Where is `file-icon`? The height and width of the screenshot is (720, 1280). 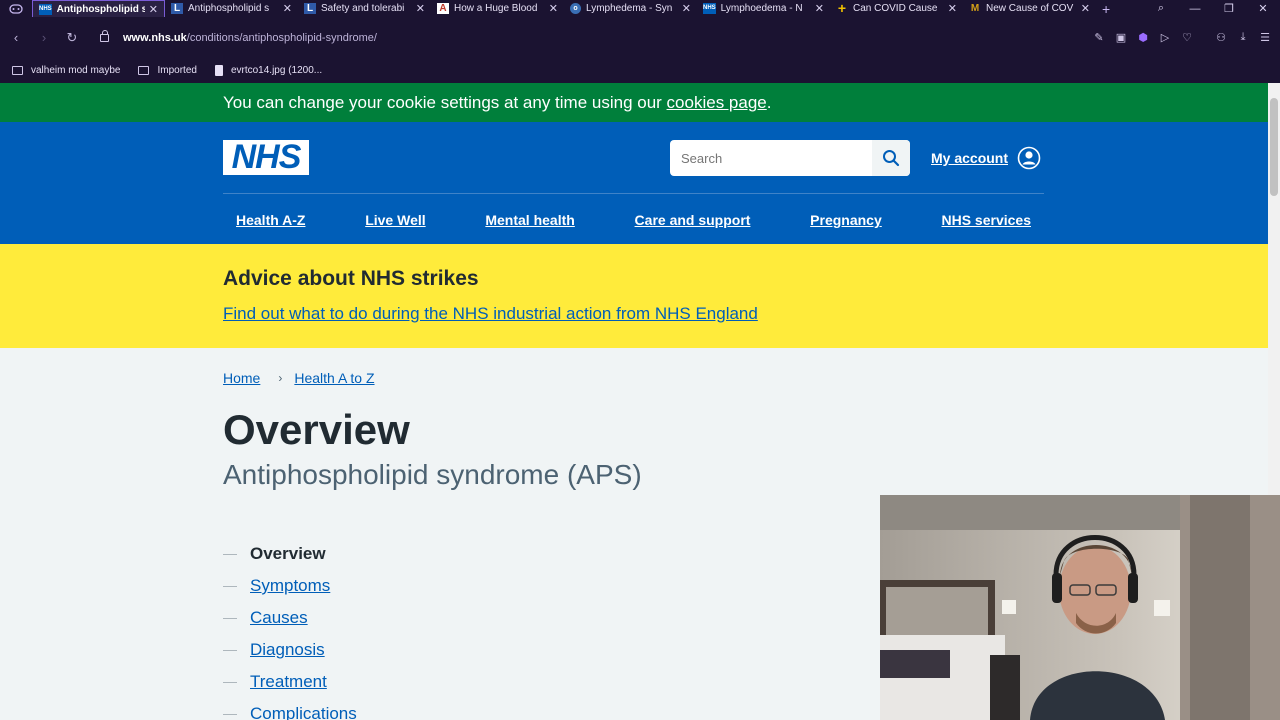 file-icon is located at coordinates (218, 70).